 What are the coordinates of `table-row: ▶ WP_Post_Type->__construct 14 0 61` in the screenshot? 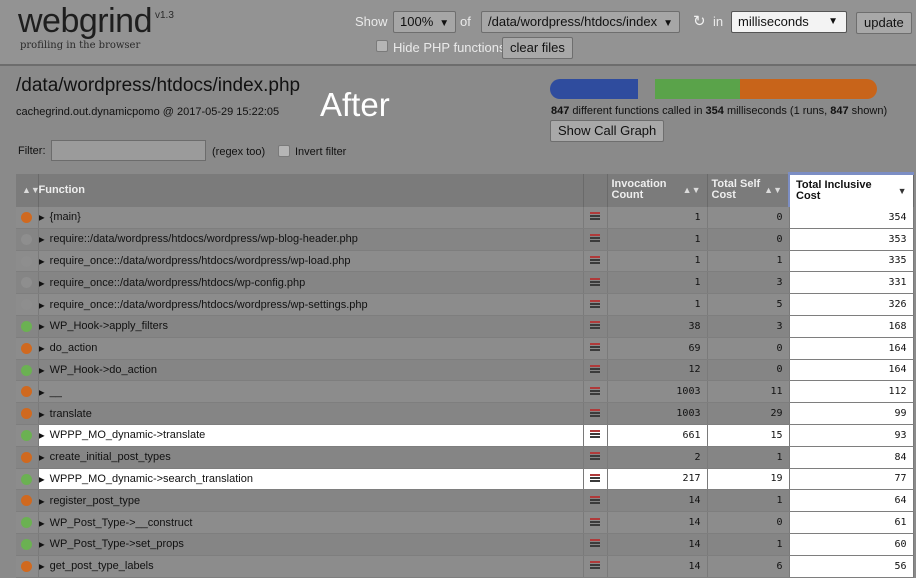 It's located at (465, 522).